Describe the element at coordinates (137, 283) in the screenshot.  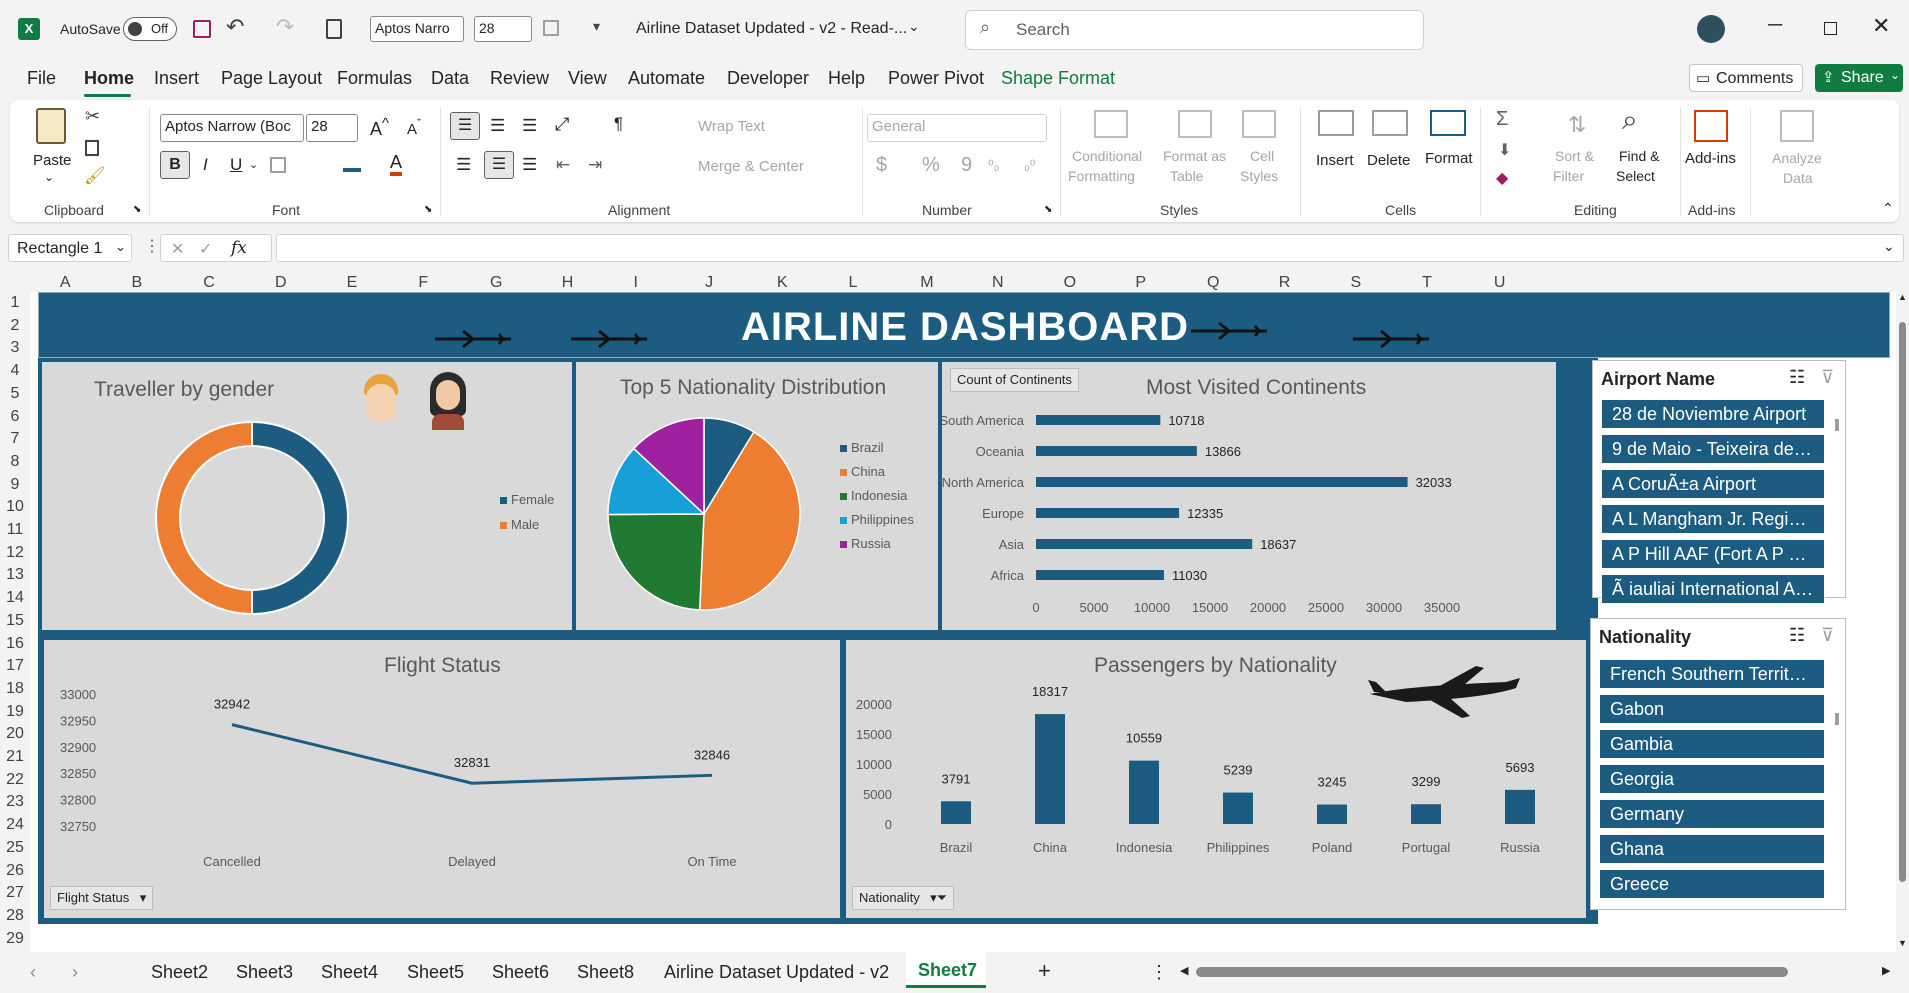
I see `column-header: B` at that location.